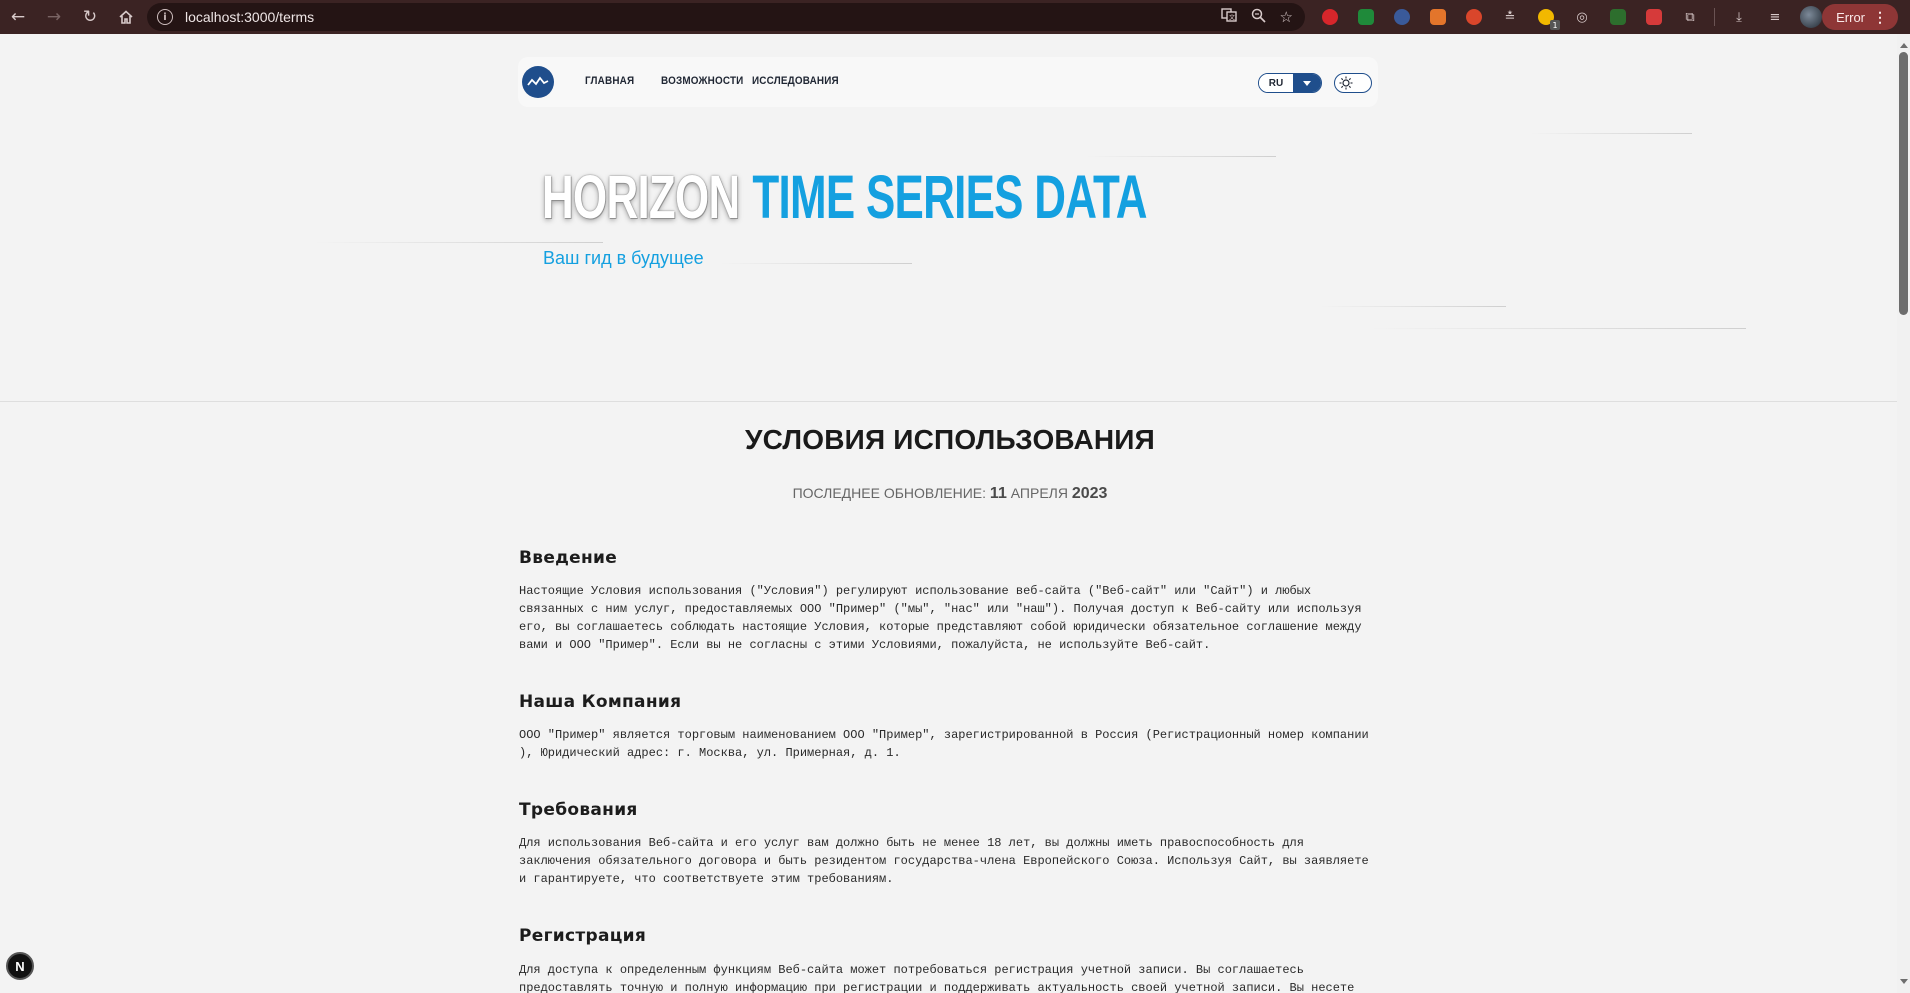 Image resolution: width=1910 pixels, height=993 pixels. Describe the element at coordinates (1654, 17) in the screenshot. I see `extension-gift-icon` at that location.